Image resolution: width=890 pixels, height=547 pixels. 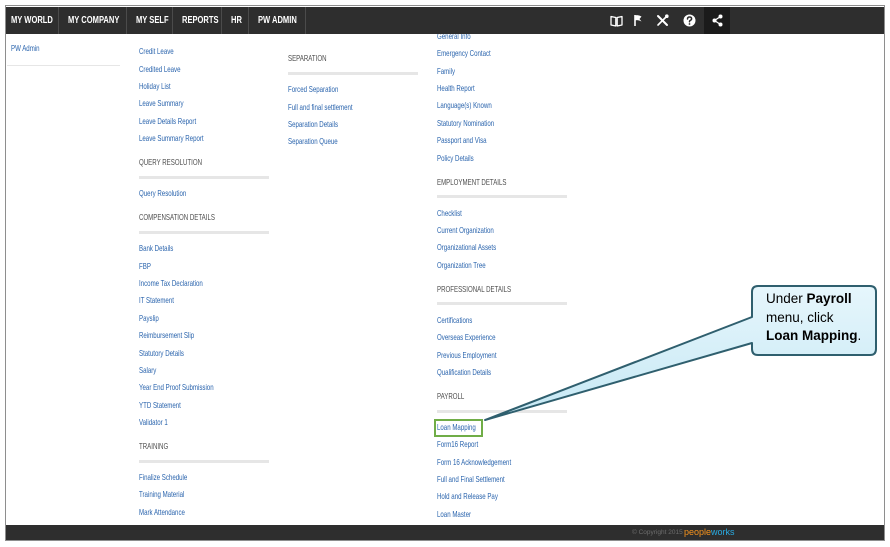 What do you see at coordinates (307, 58) in the screenshot?
I see `section-header-separation: SEPARATION` at bounding box center [307, 58].